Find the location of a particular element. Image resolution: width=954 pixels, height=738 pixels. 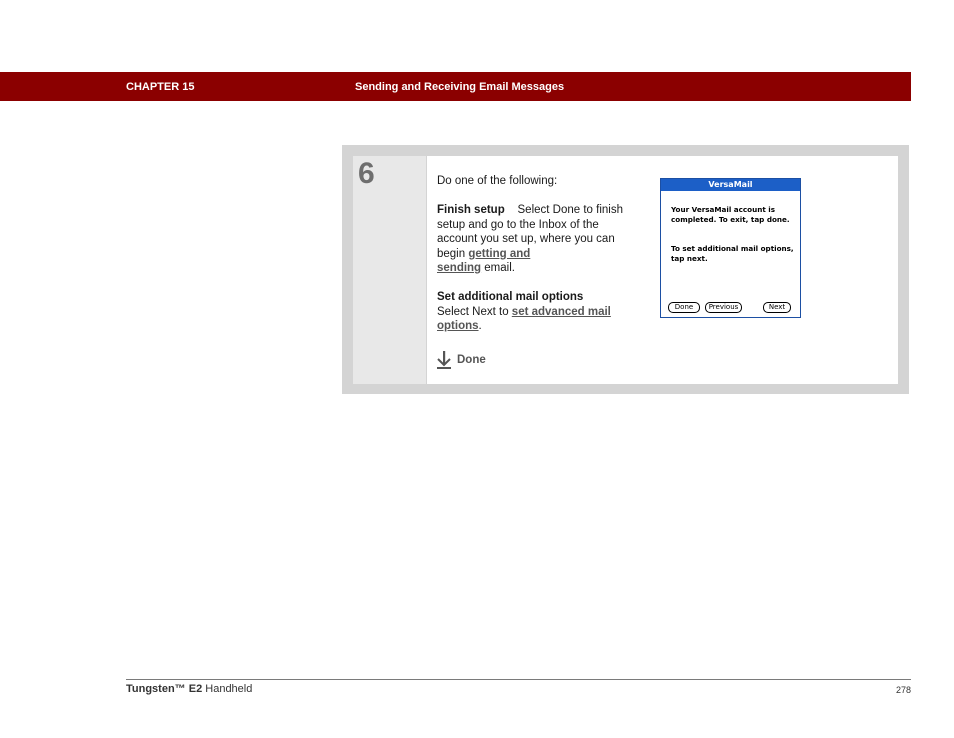

footer-product-suffix: Handheld is located at coordinates (227, 689).